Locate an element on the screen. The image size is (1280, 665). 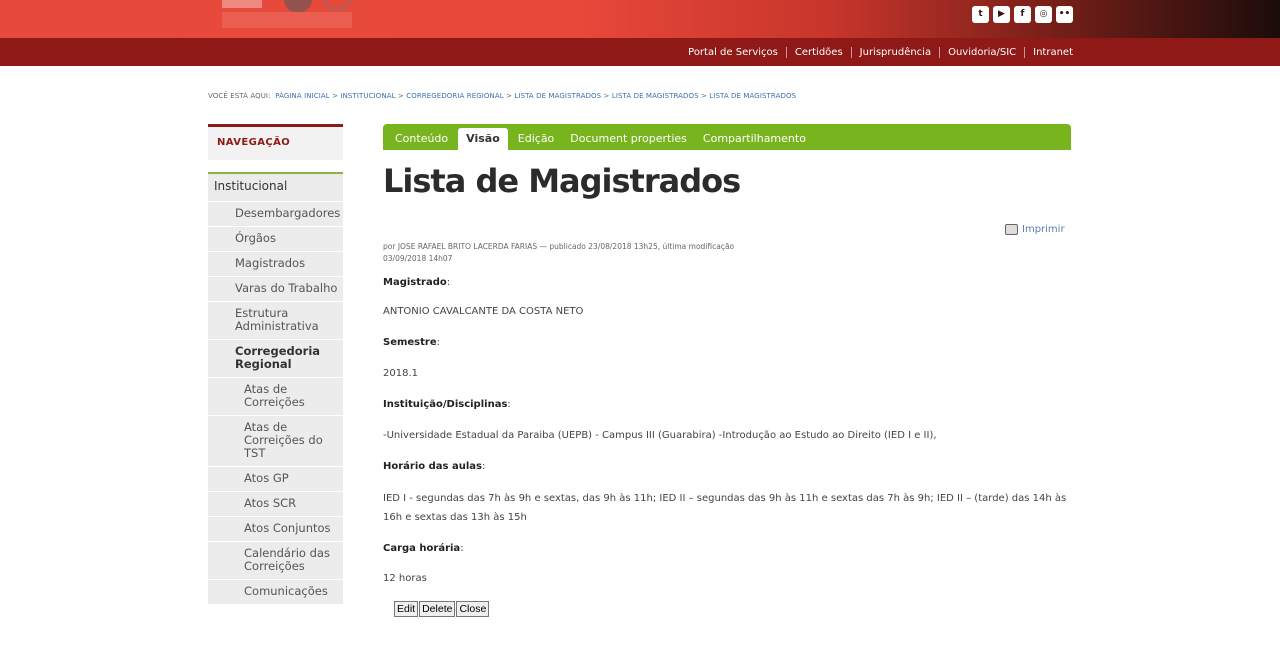
print-link: Imprimir is located at coordinates (1035, 229).